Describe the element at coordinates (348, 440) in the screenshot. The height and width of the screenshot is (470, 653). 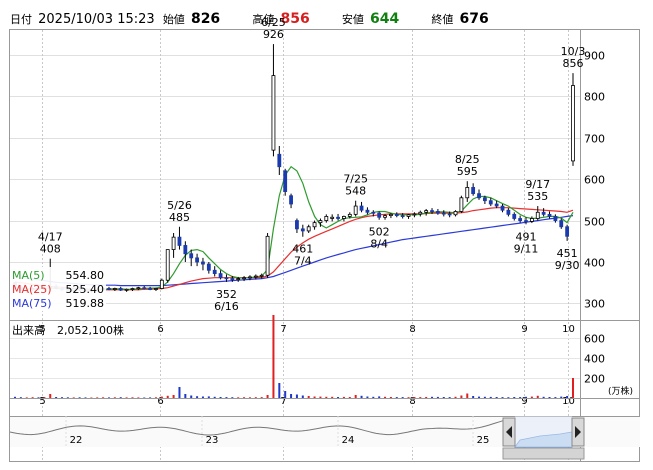
I see `navigator-tick-label: 24` at that location.